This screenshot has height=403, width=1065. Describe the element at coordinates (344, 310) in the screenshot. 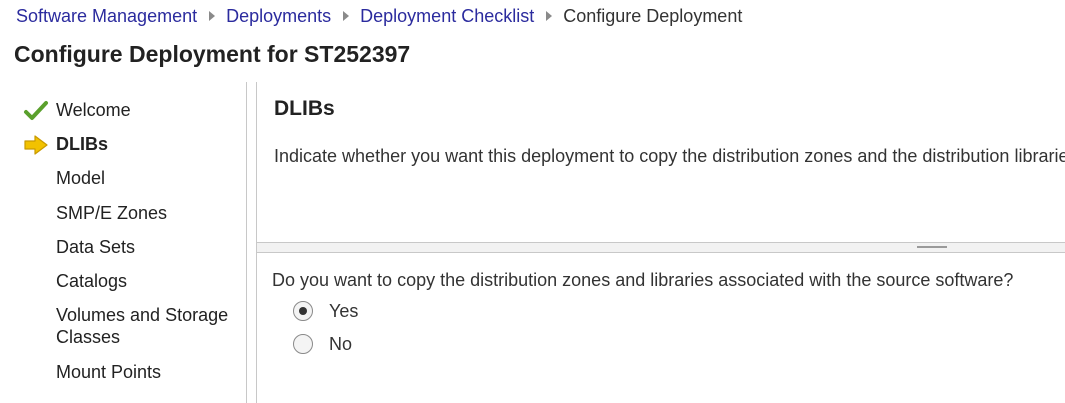

I see `radio-yes-label: Yes` at that location.